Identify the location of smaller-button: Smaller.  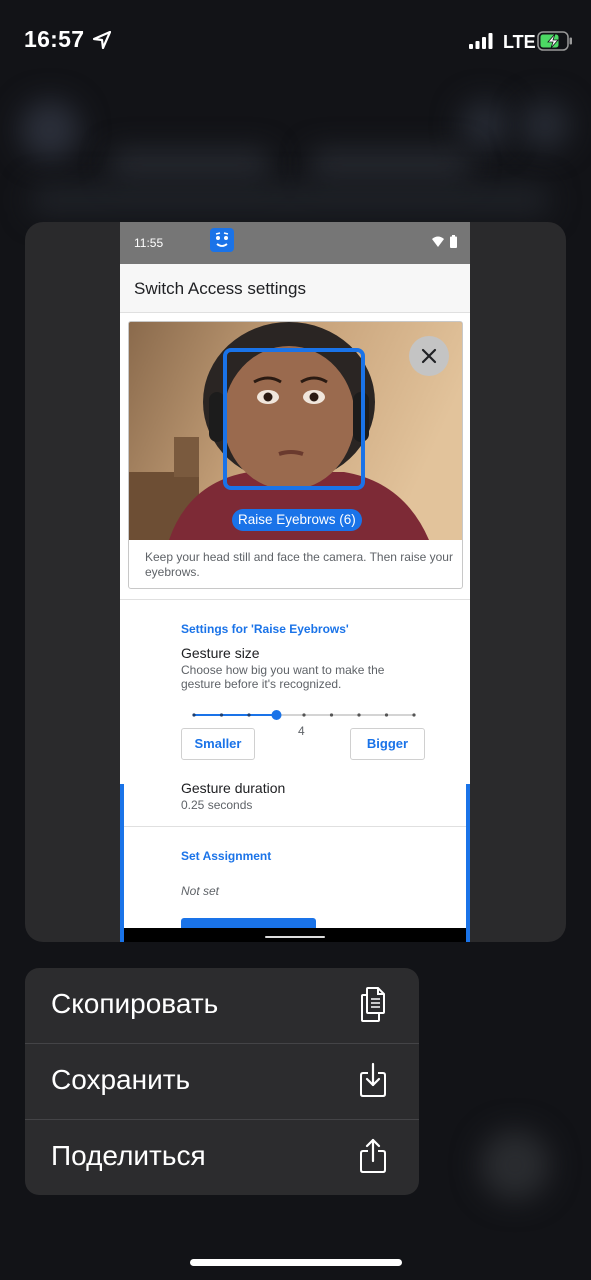
(218, 744).